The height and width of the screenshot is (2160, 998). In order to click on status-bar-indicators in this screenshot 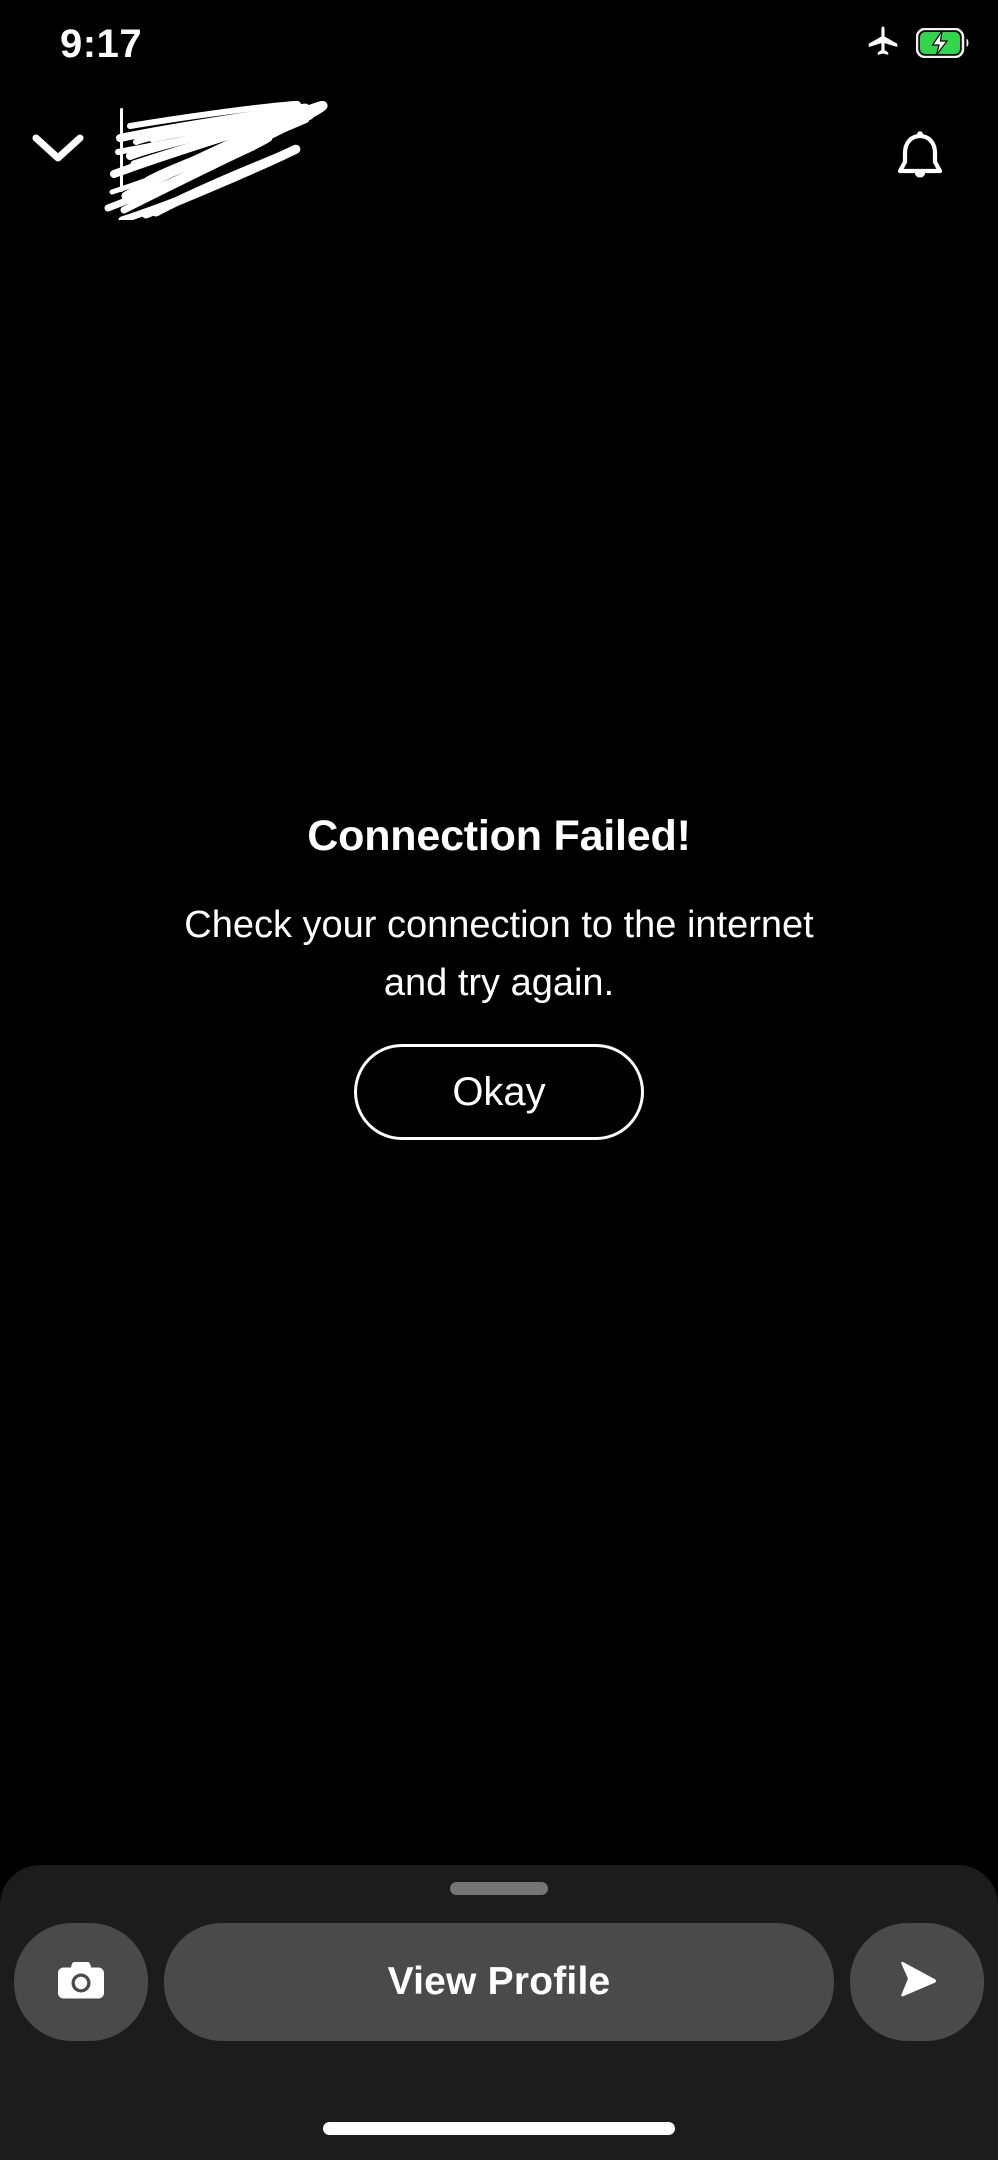, I will do `click(918, 43)`.